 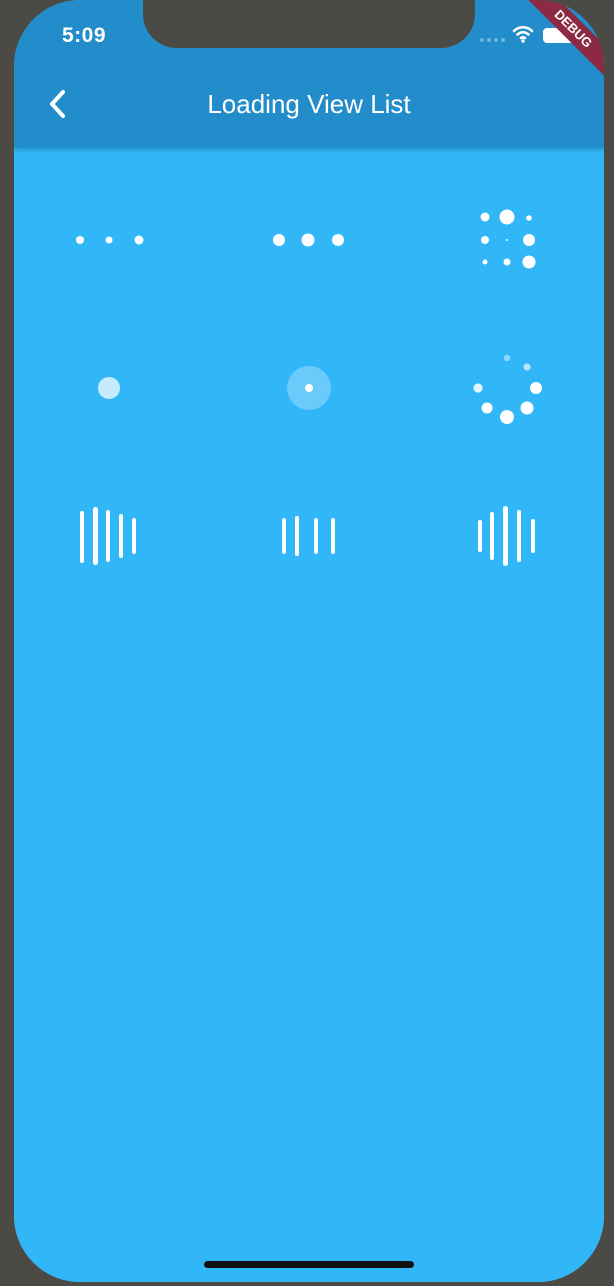 What do you see at coordinates (309, 536) in the screenshot?
I see `bars-small-loader` at bounding box center [309, 536].